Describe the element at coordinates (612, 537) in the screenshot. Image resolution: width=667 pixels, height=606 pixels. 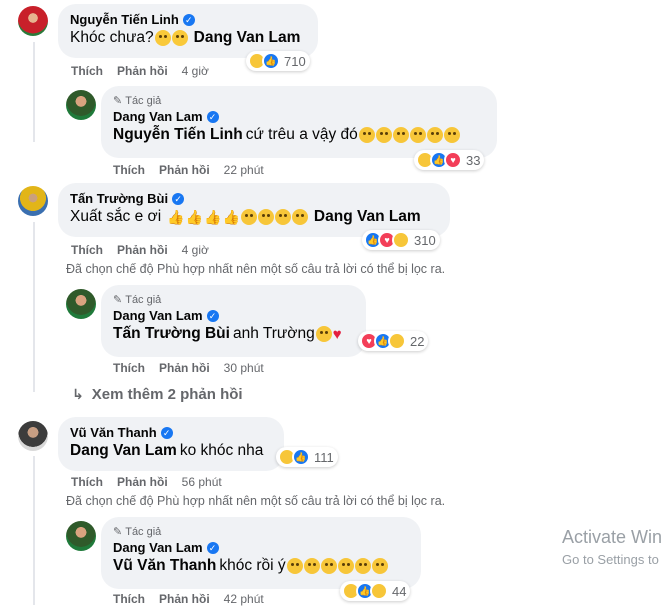
I see `activation-watermark-title: Activate Win` at that location.